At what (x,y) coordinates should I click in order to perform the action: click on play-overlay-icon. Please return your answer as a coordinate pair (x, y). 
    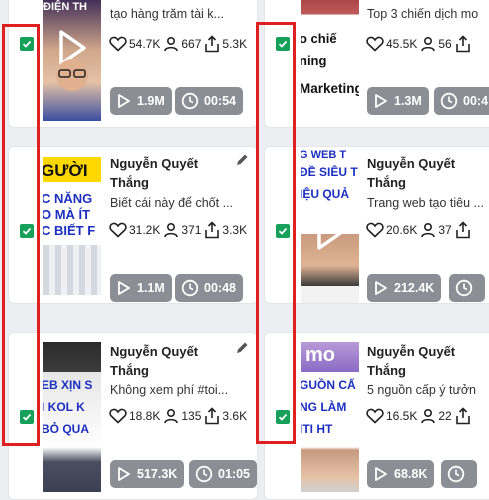
    Looking at the image, I should click on (330, 232).